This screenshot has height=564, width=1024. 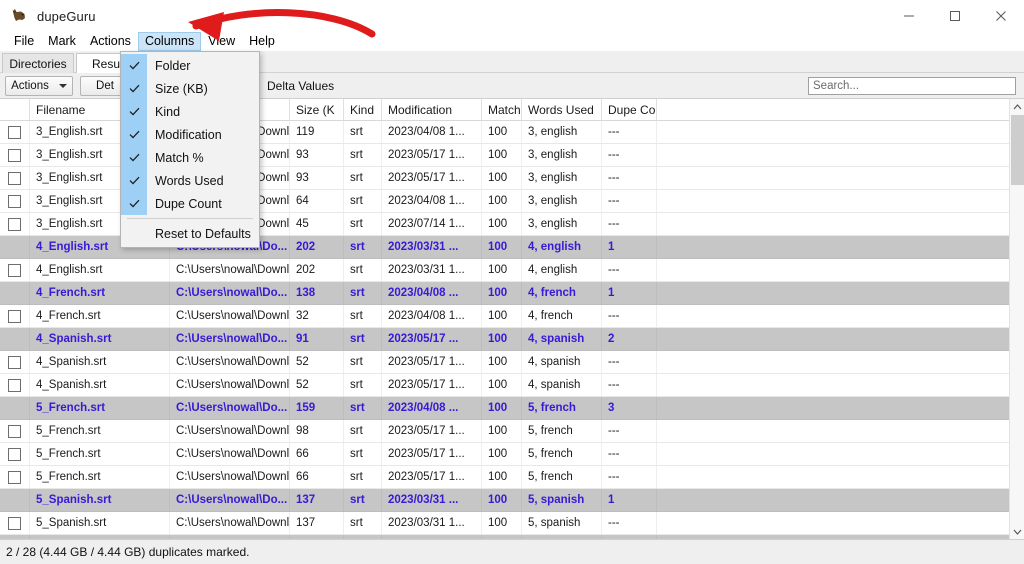 I want to click on column-header-kind: Kind, so click(x=363, y=109).